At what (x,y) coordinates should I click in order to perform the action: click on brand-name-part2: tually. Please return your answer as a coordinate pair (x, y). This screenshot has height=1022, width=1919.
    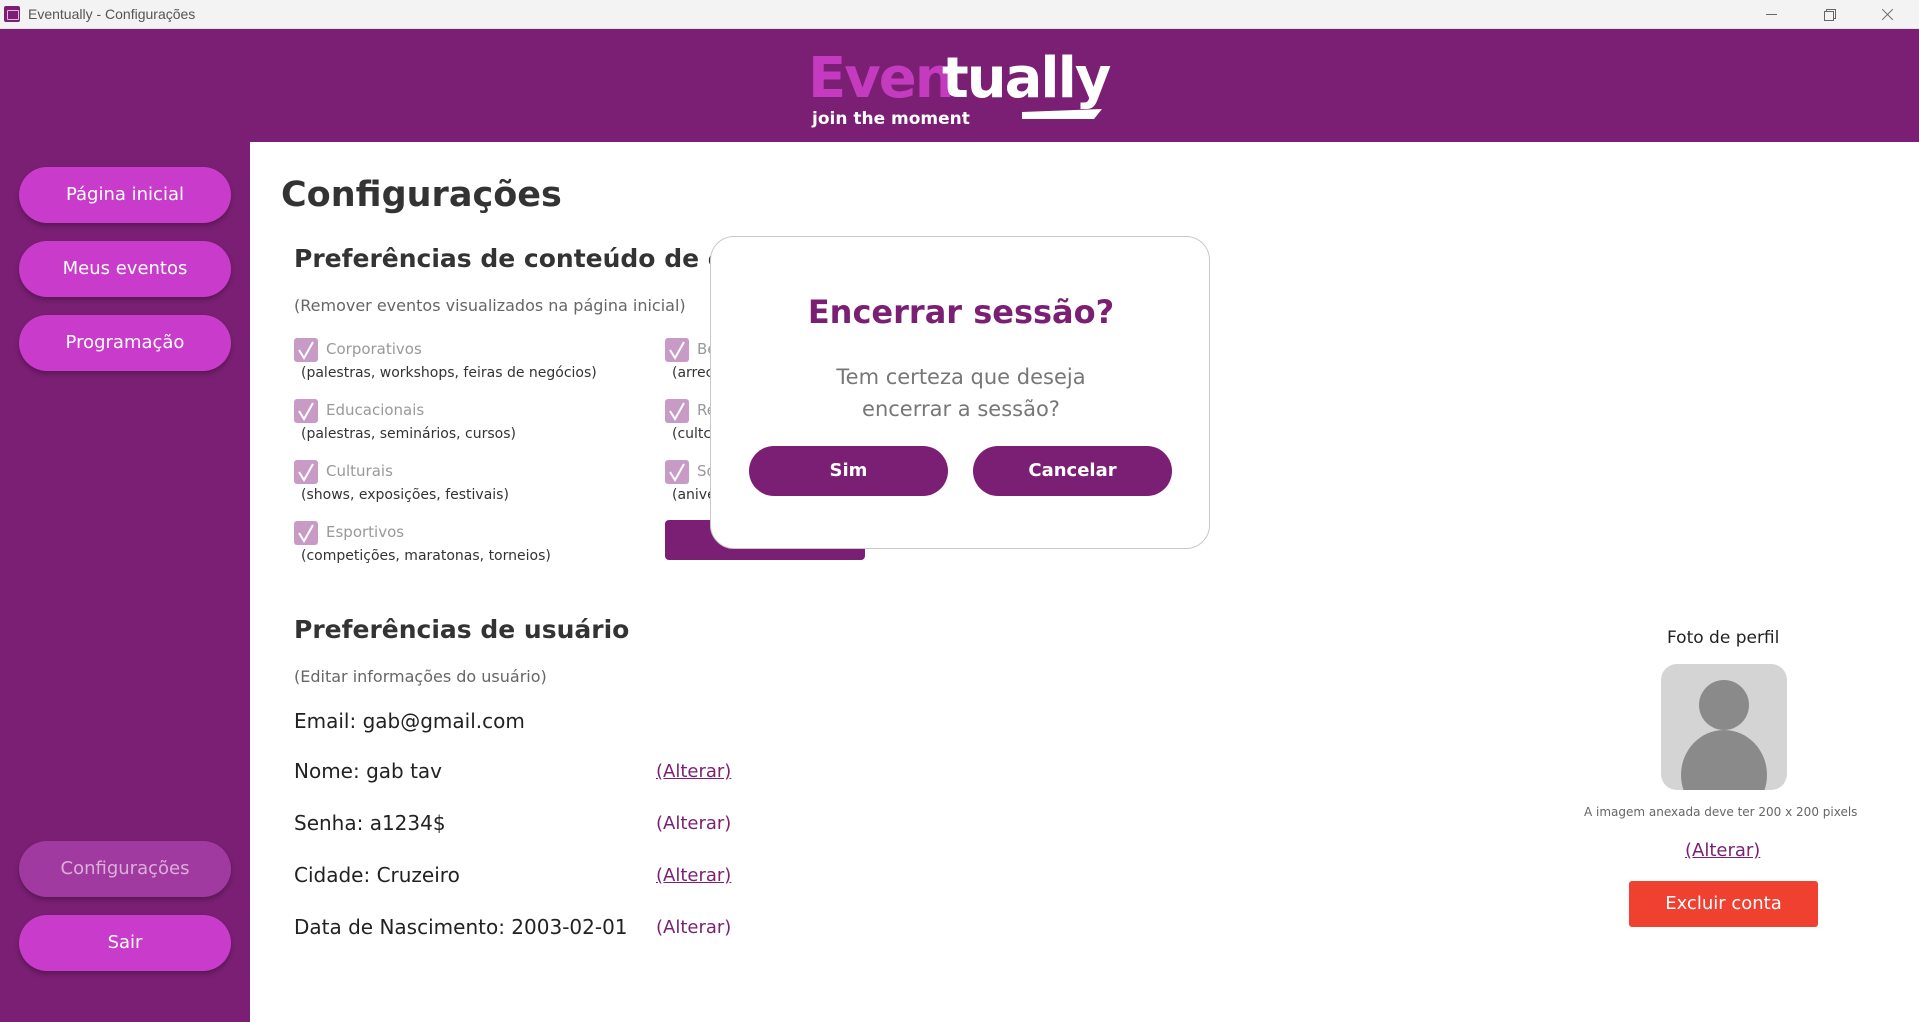
    Looking at the image, I should click on (1026, 78).